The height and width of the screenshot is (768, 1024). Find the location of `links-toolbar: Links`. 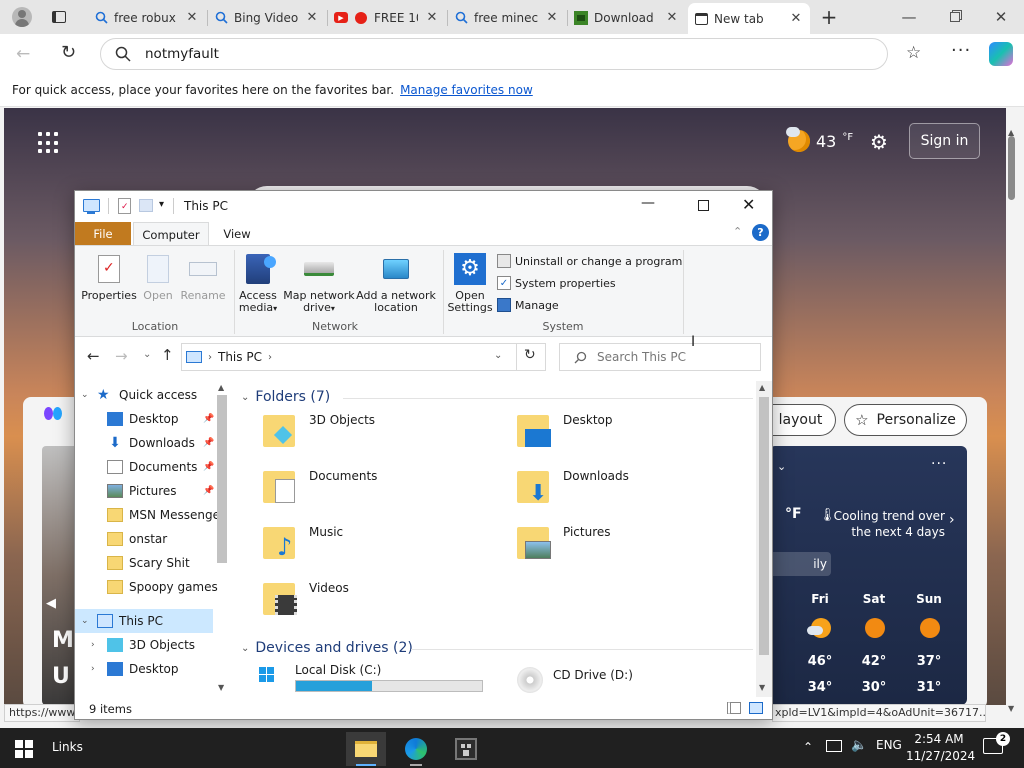

links-toolbar: Links is located at coordinates (67, 747).